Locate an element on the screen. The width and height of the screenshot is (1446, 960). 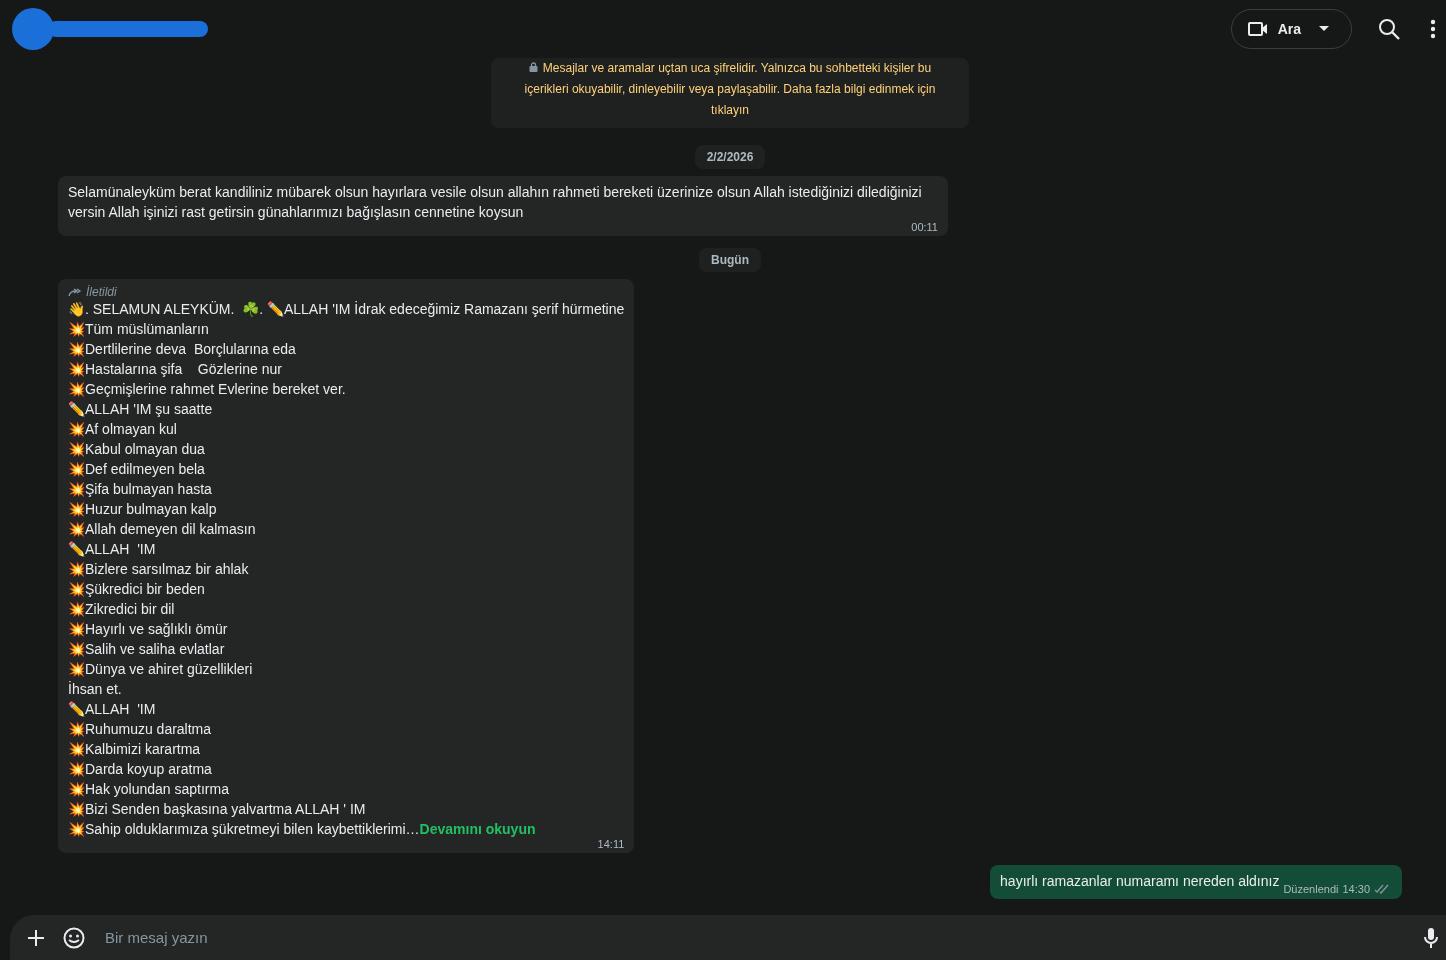
message-time: 14:30 is located at coordinates (1356, 889).